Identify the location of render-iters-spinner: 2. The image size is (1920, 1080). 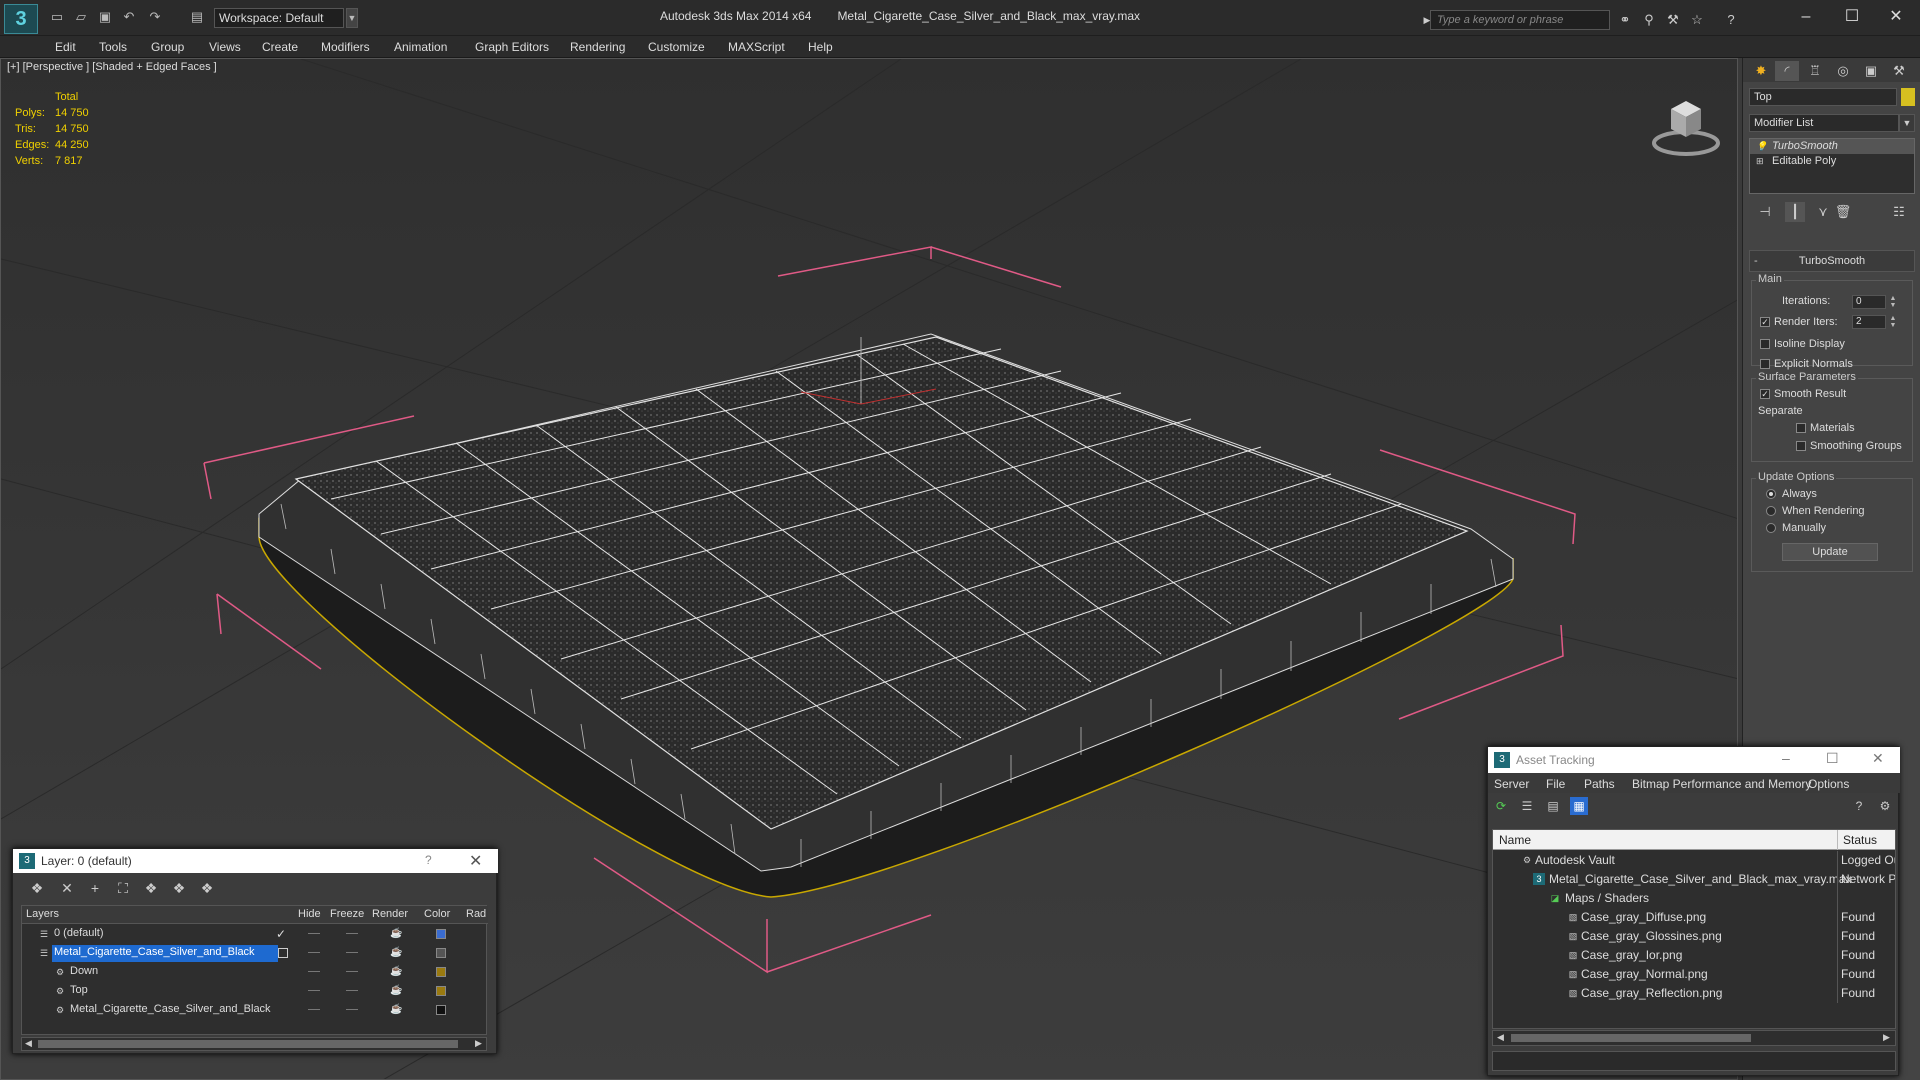
(1869, 322).